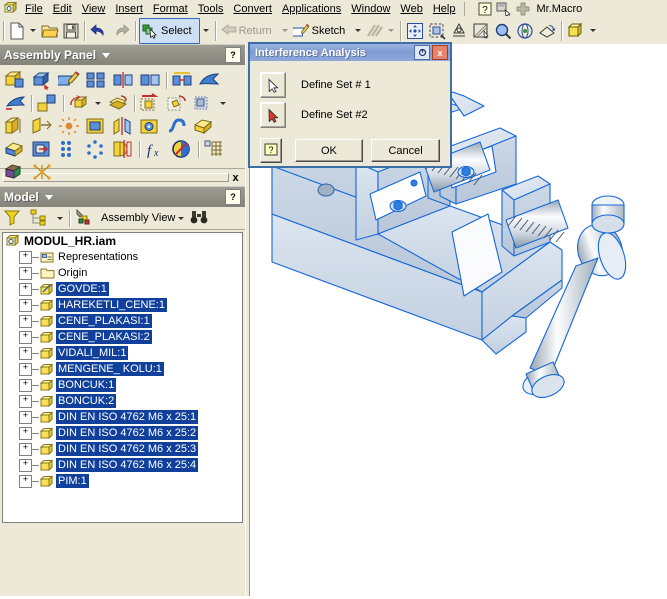 The width and height of the screenshot is (667, 599). Describe the element at coordinates (459, 31) in the screenshot. I see `look-at-icon` at that location.